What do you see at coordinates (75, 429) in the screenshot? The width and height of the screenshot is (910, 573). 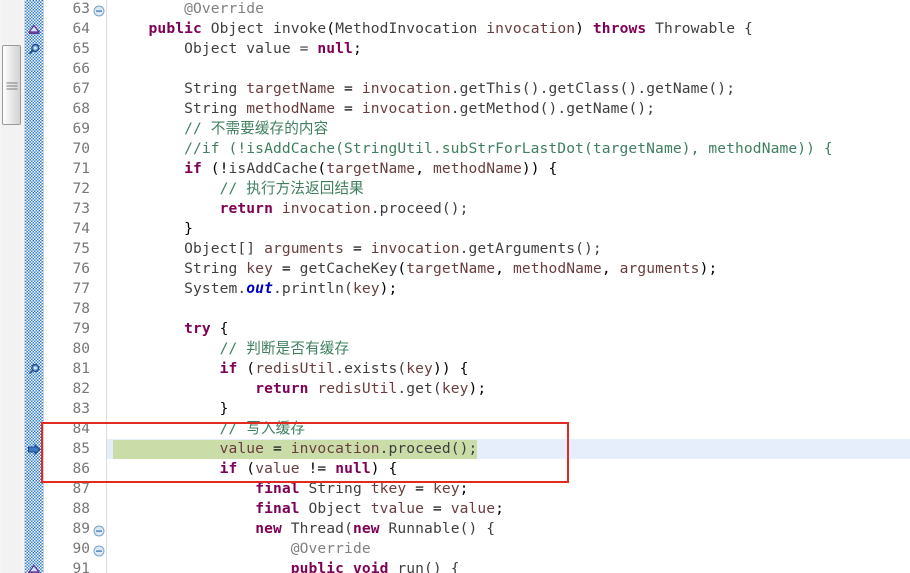 I see `line-number: 84` at bounding box center [75, 429].